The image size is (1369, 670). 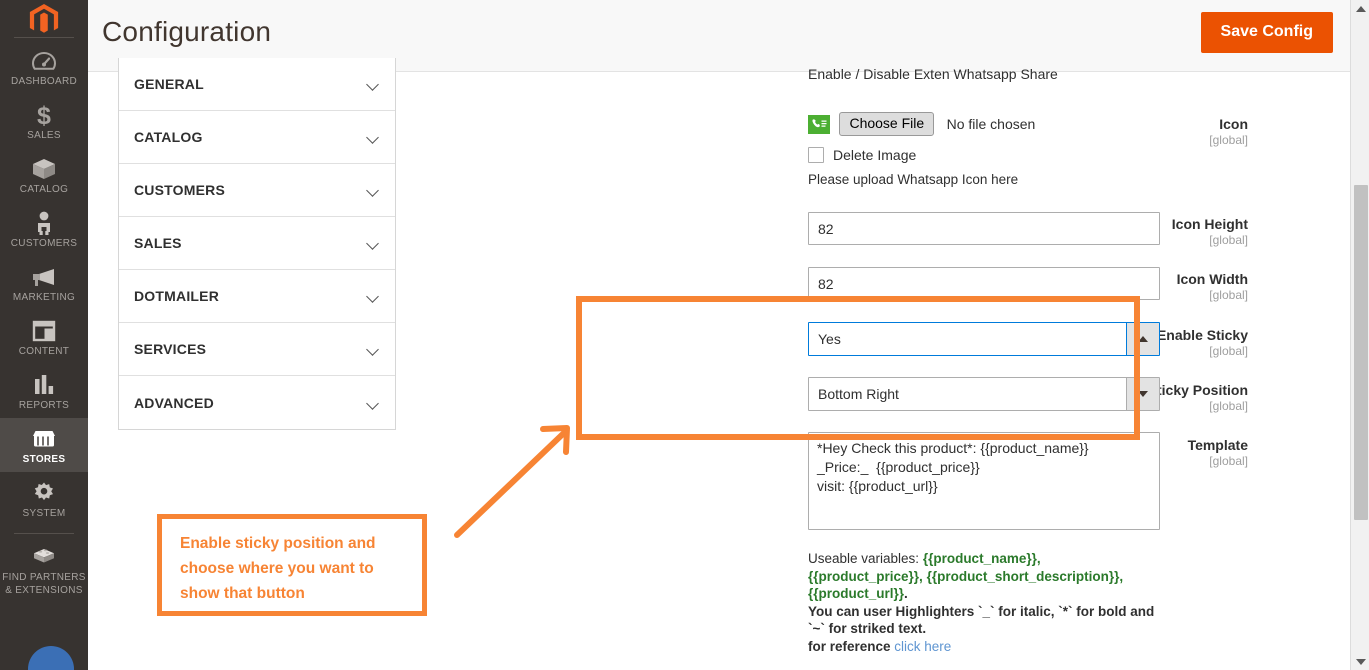 What do you see at coordinates (44, 37) in the screenshot?
I see `nav-divider` at bounding box center [44, 37].